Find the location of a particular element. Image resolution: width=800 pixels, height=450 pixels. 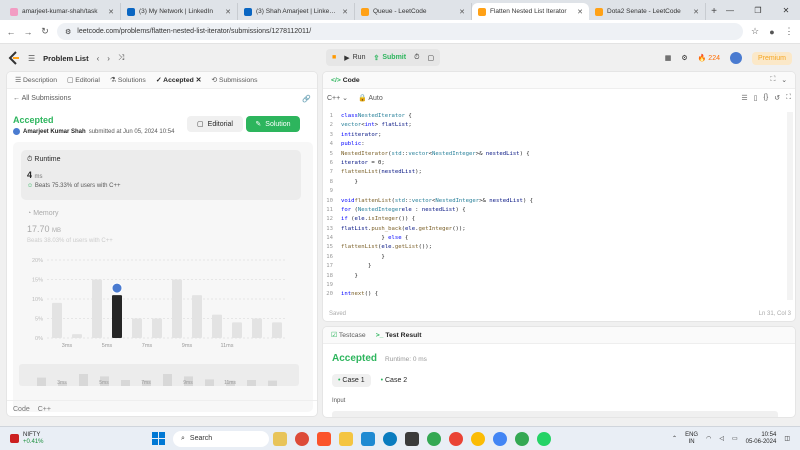

clock: 10:54 05-06-2024 is located at coordinates (761, 439).